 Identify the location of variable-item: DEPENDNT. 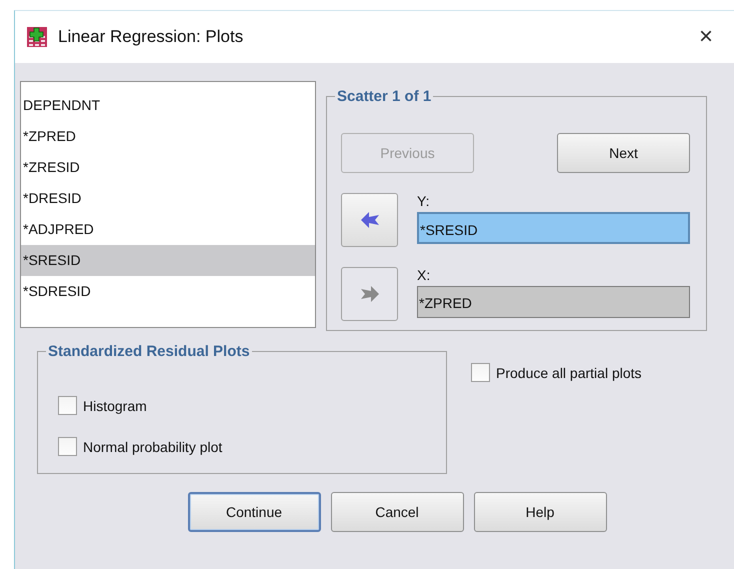
(168, 105).